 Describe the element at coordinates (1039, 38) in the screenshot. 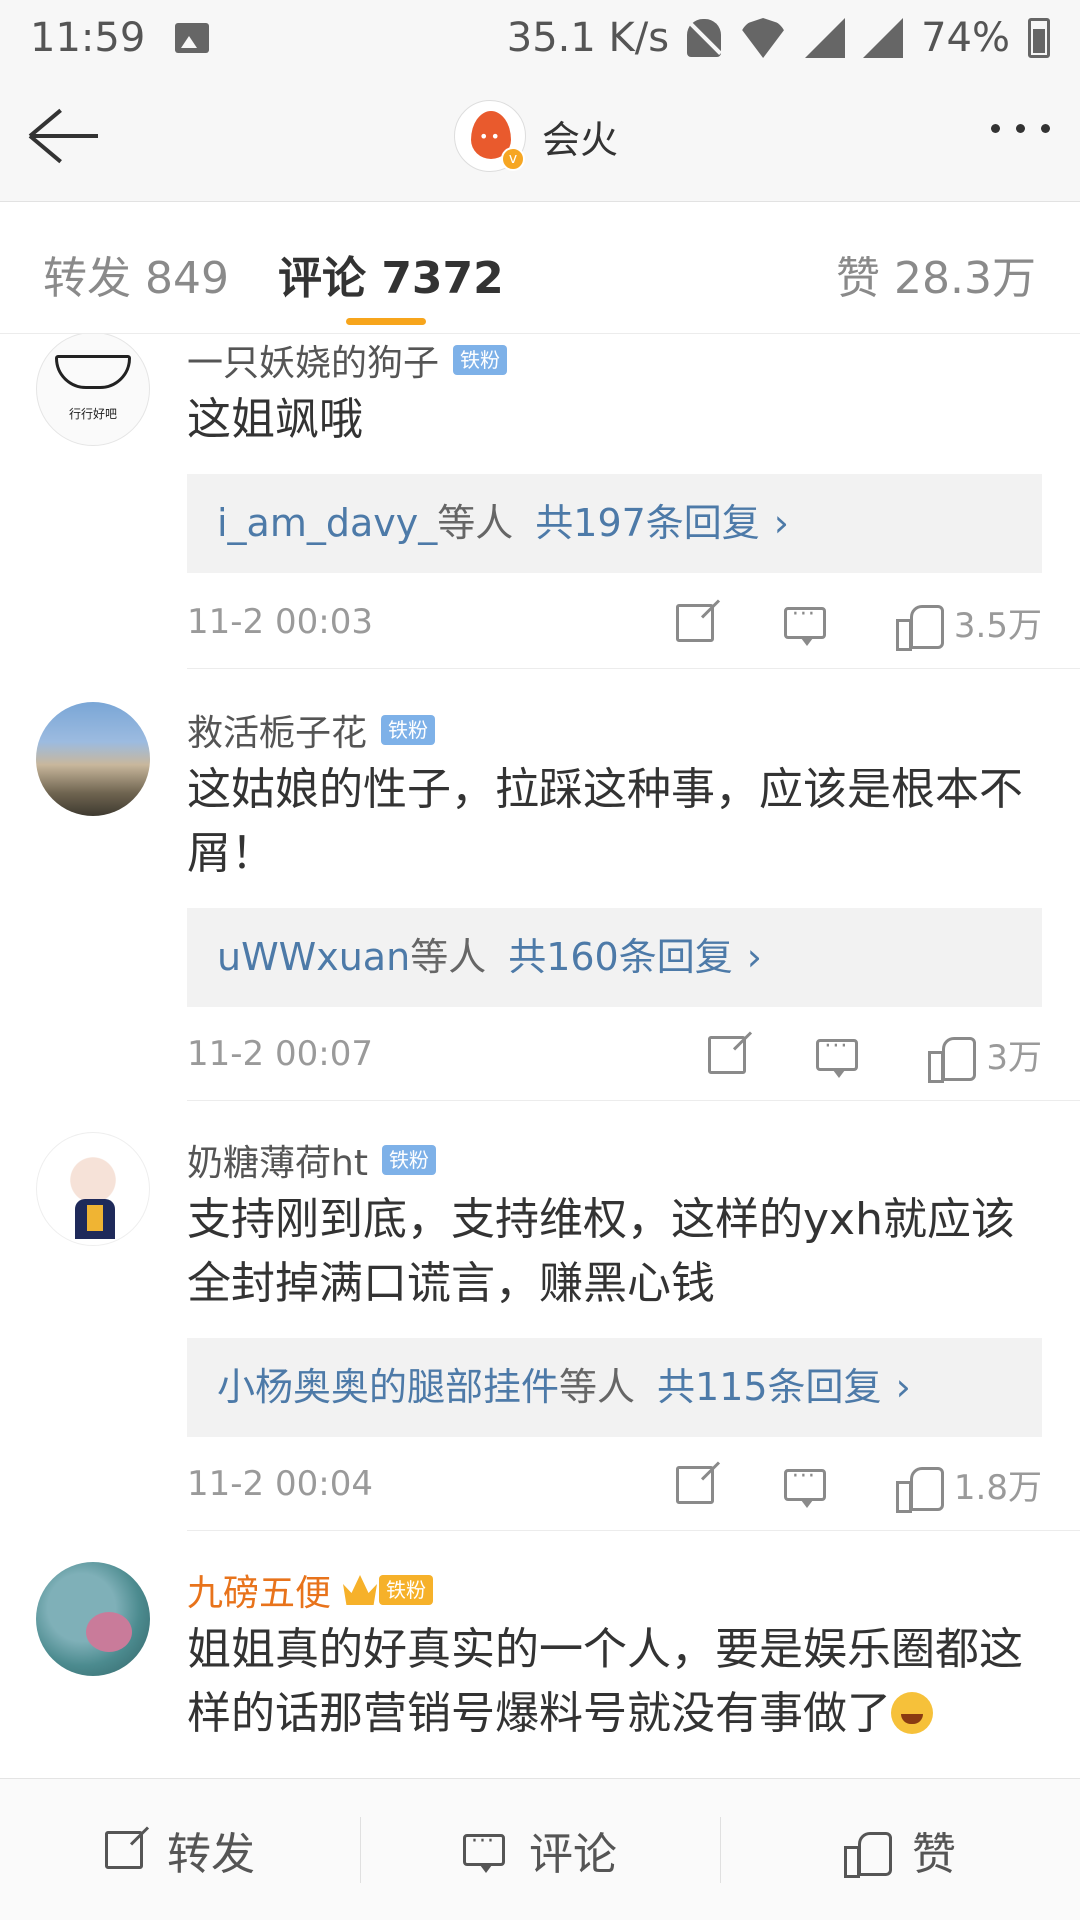

I see `battery-icon` at that location.